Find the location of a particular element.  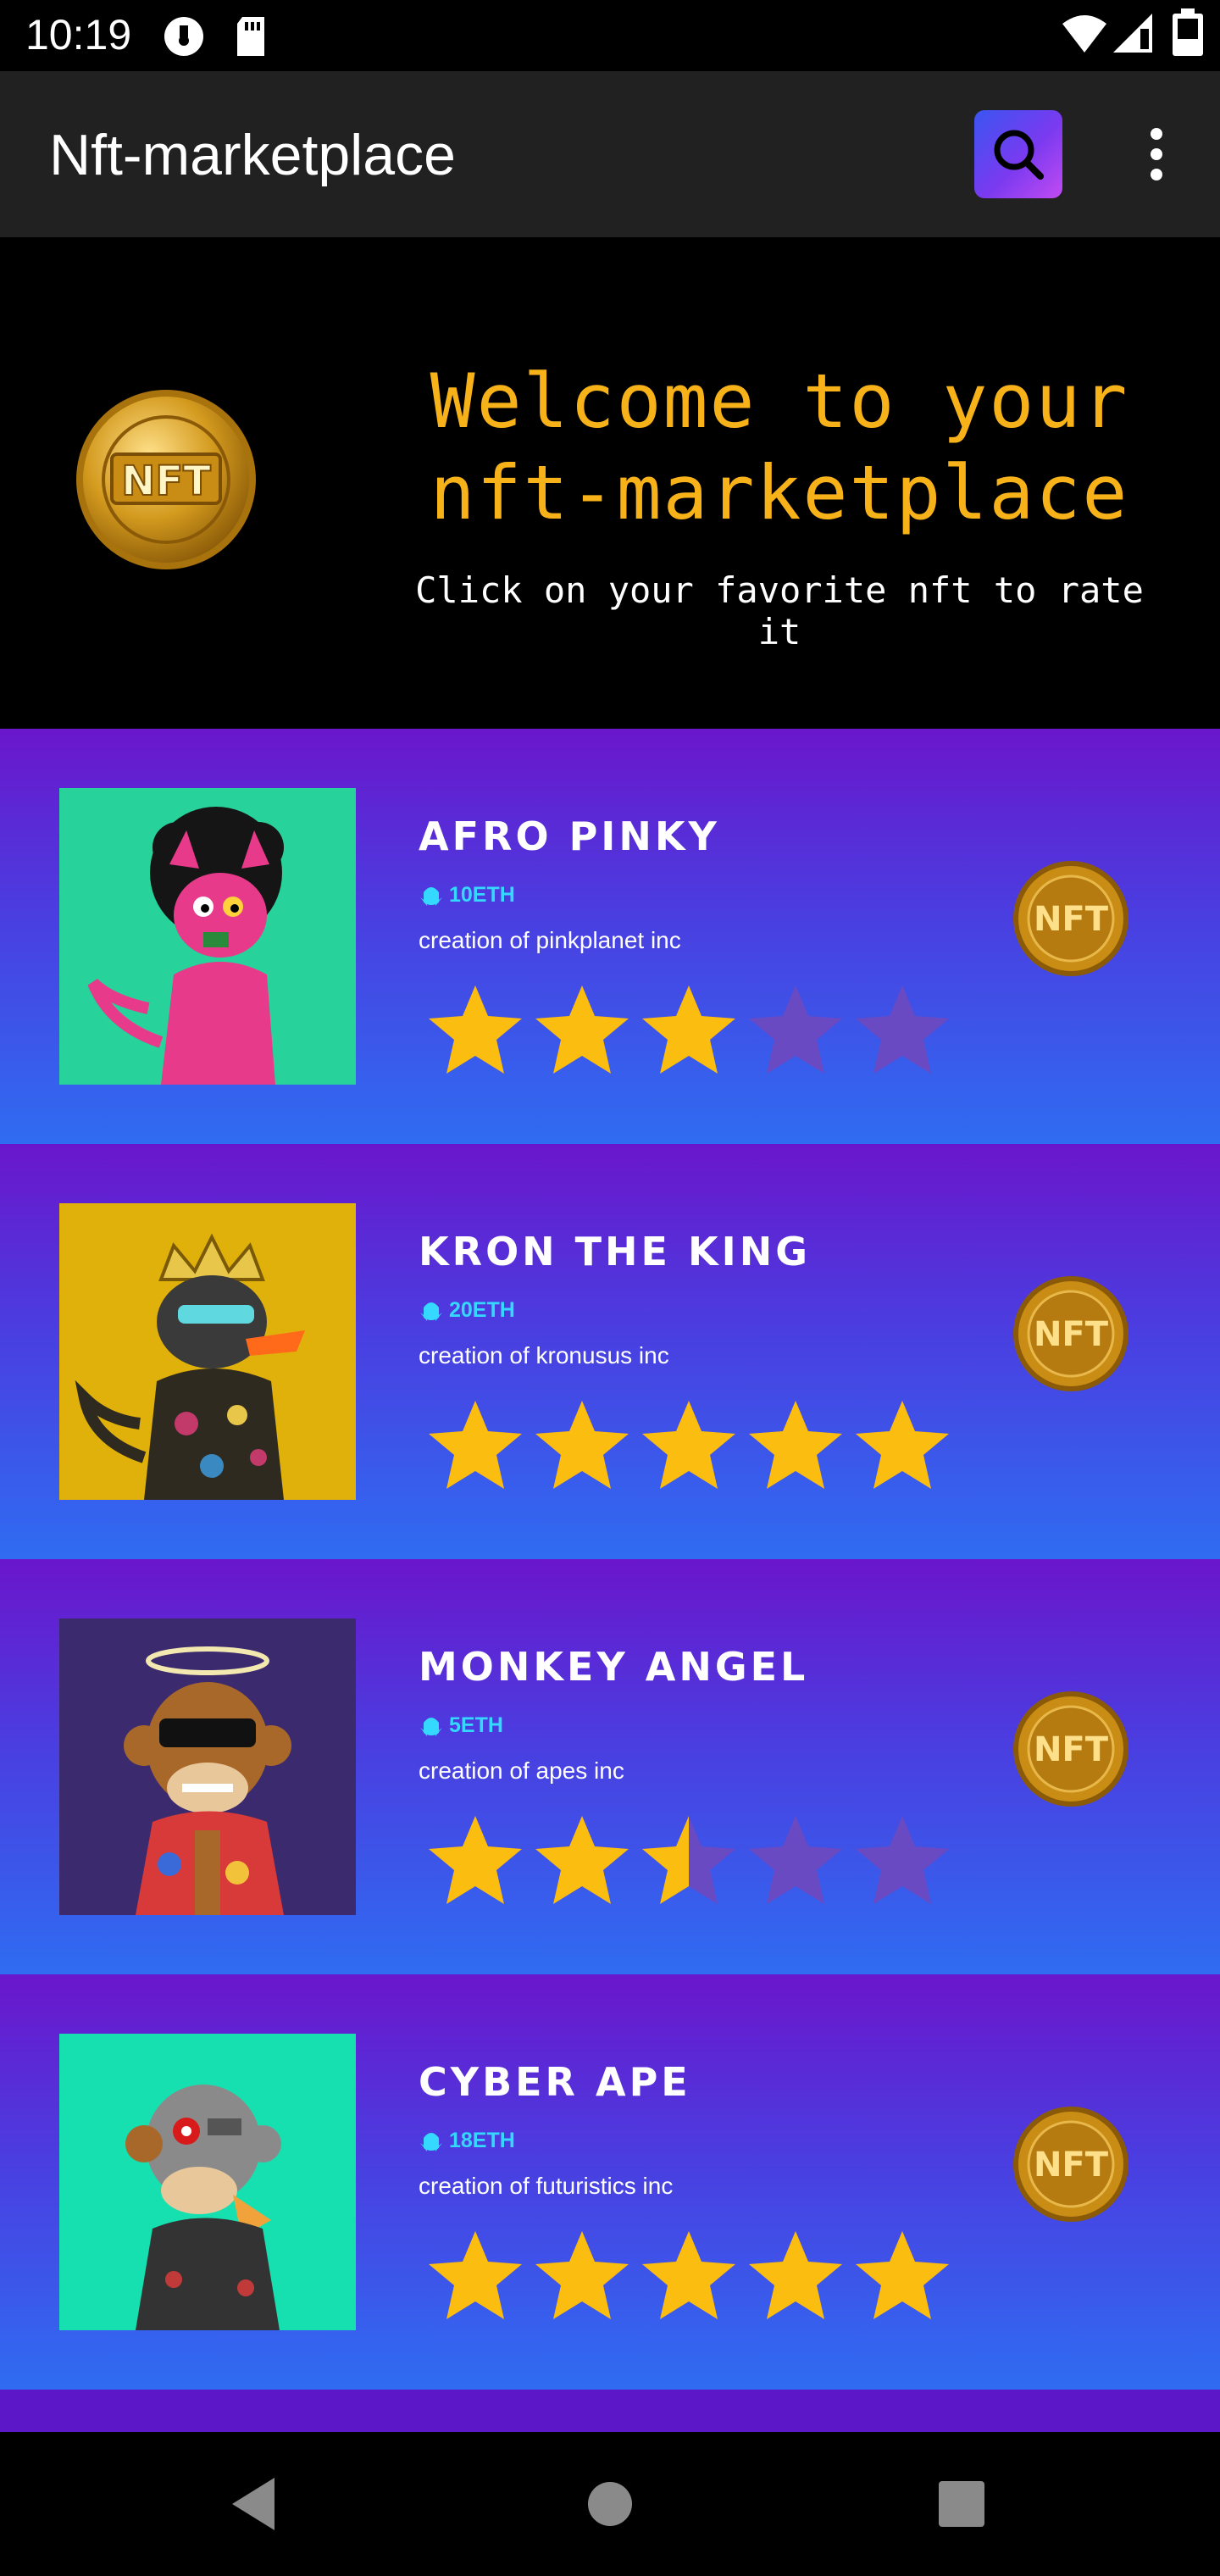

status-time: 10:19 is located at coordinates (78, 34).